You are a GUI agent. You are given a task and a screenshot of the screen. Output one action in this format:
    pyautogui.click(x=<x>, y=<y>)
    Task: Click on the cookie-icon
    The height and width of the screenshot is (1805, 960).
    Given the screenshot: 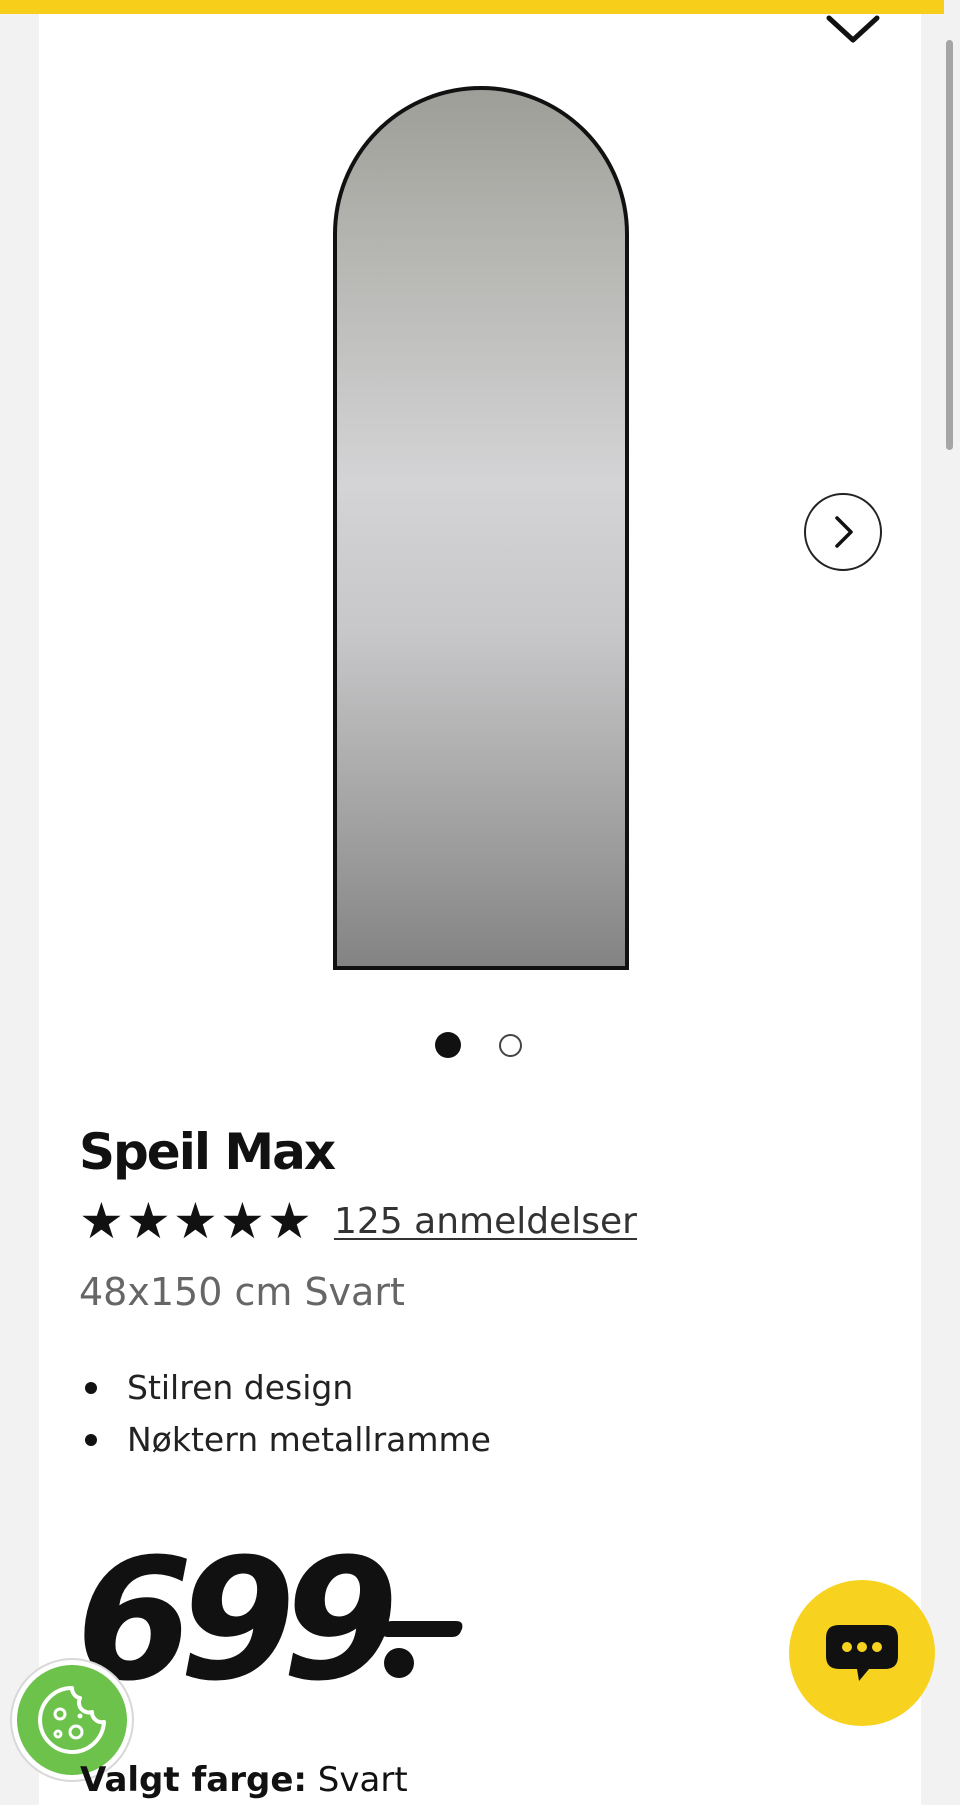 What is the action you would take?
    pyautogui.click(x=72, y=1720)
    